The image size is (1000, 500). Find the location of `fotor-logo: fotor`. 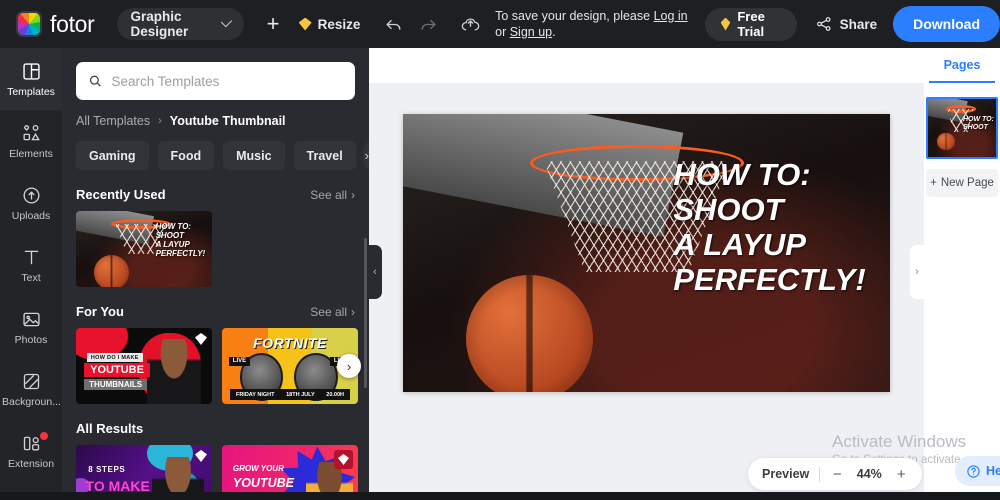

fotor-logo: fotor is located at coordinates (55, 24).